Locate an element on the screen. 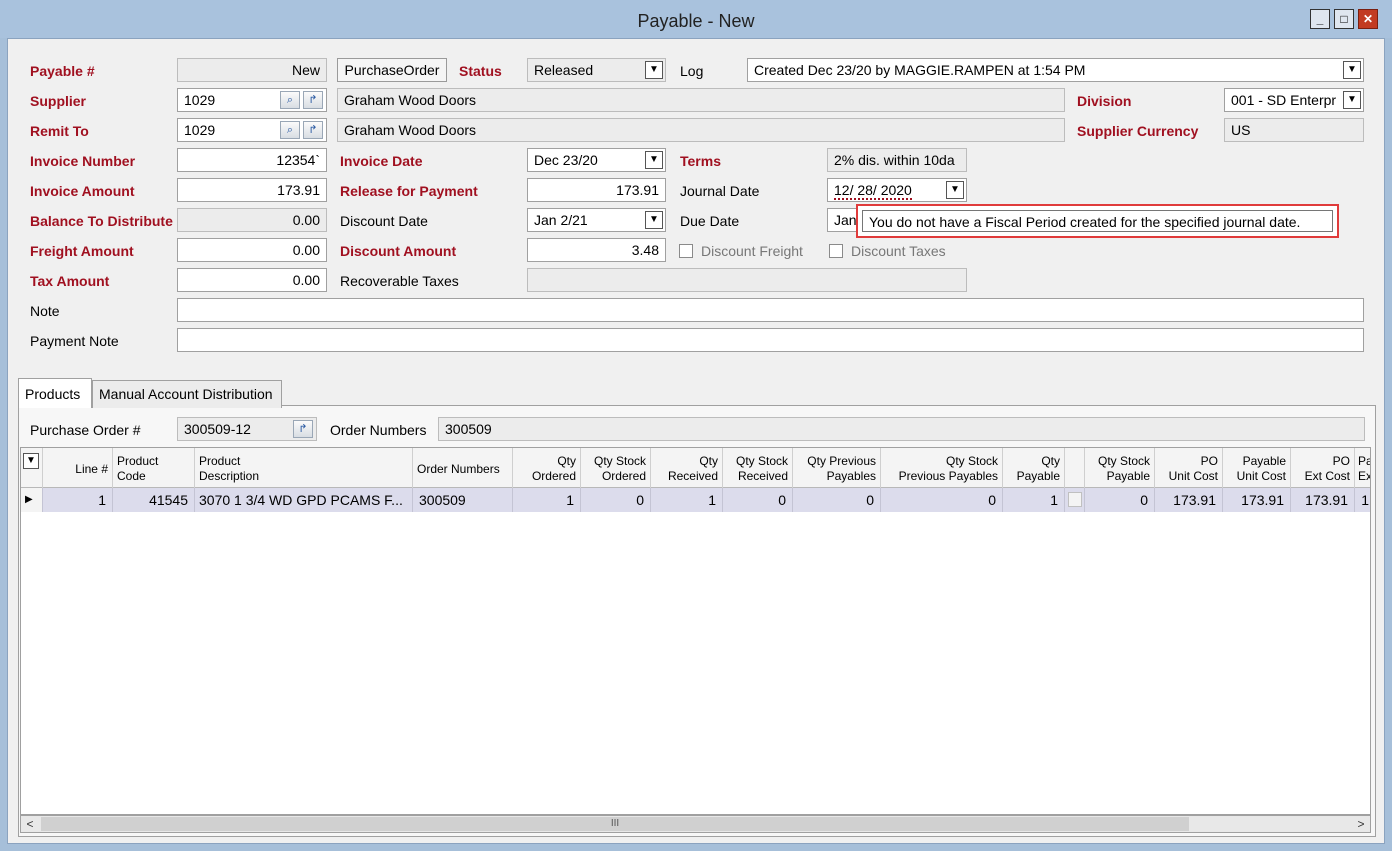 The height and width of the screenshot is (851, 1392). cell-qty-payable: 1 is located at coordinates (1034, 500).